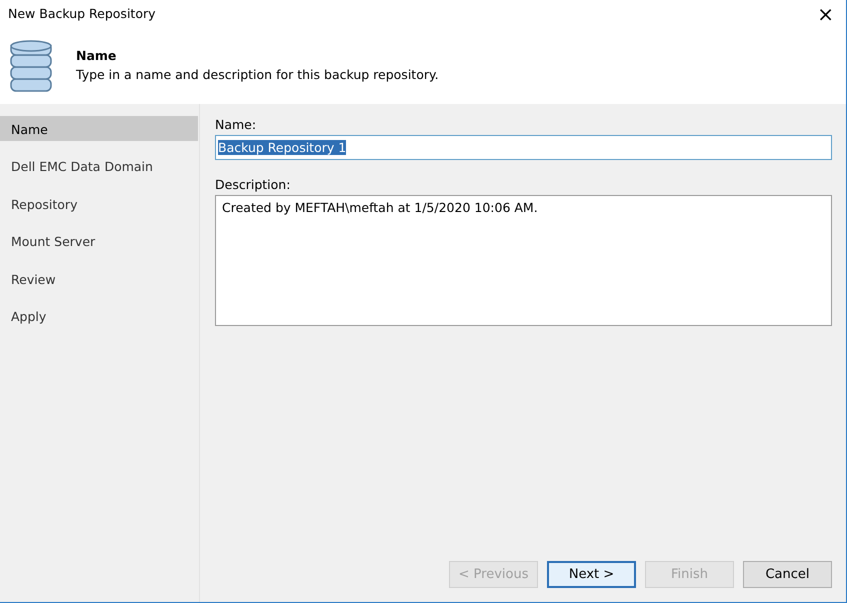 This screenshot has height=603, width=847. I want to click on description-label: Description:, so click(253, 185).